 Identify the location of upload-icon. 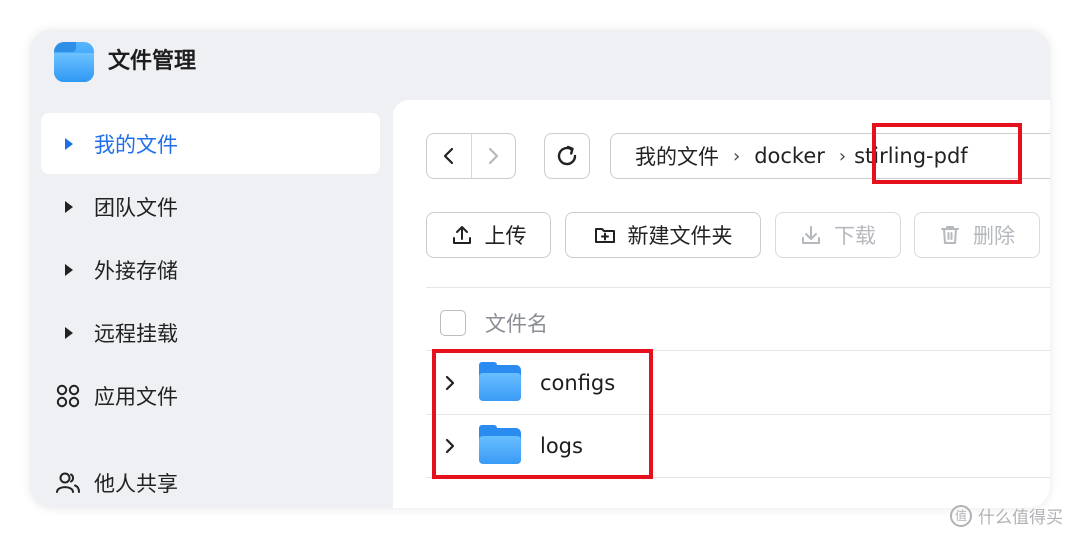
(461, 235).